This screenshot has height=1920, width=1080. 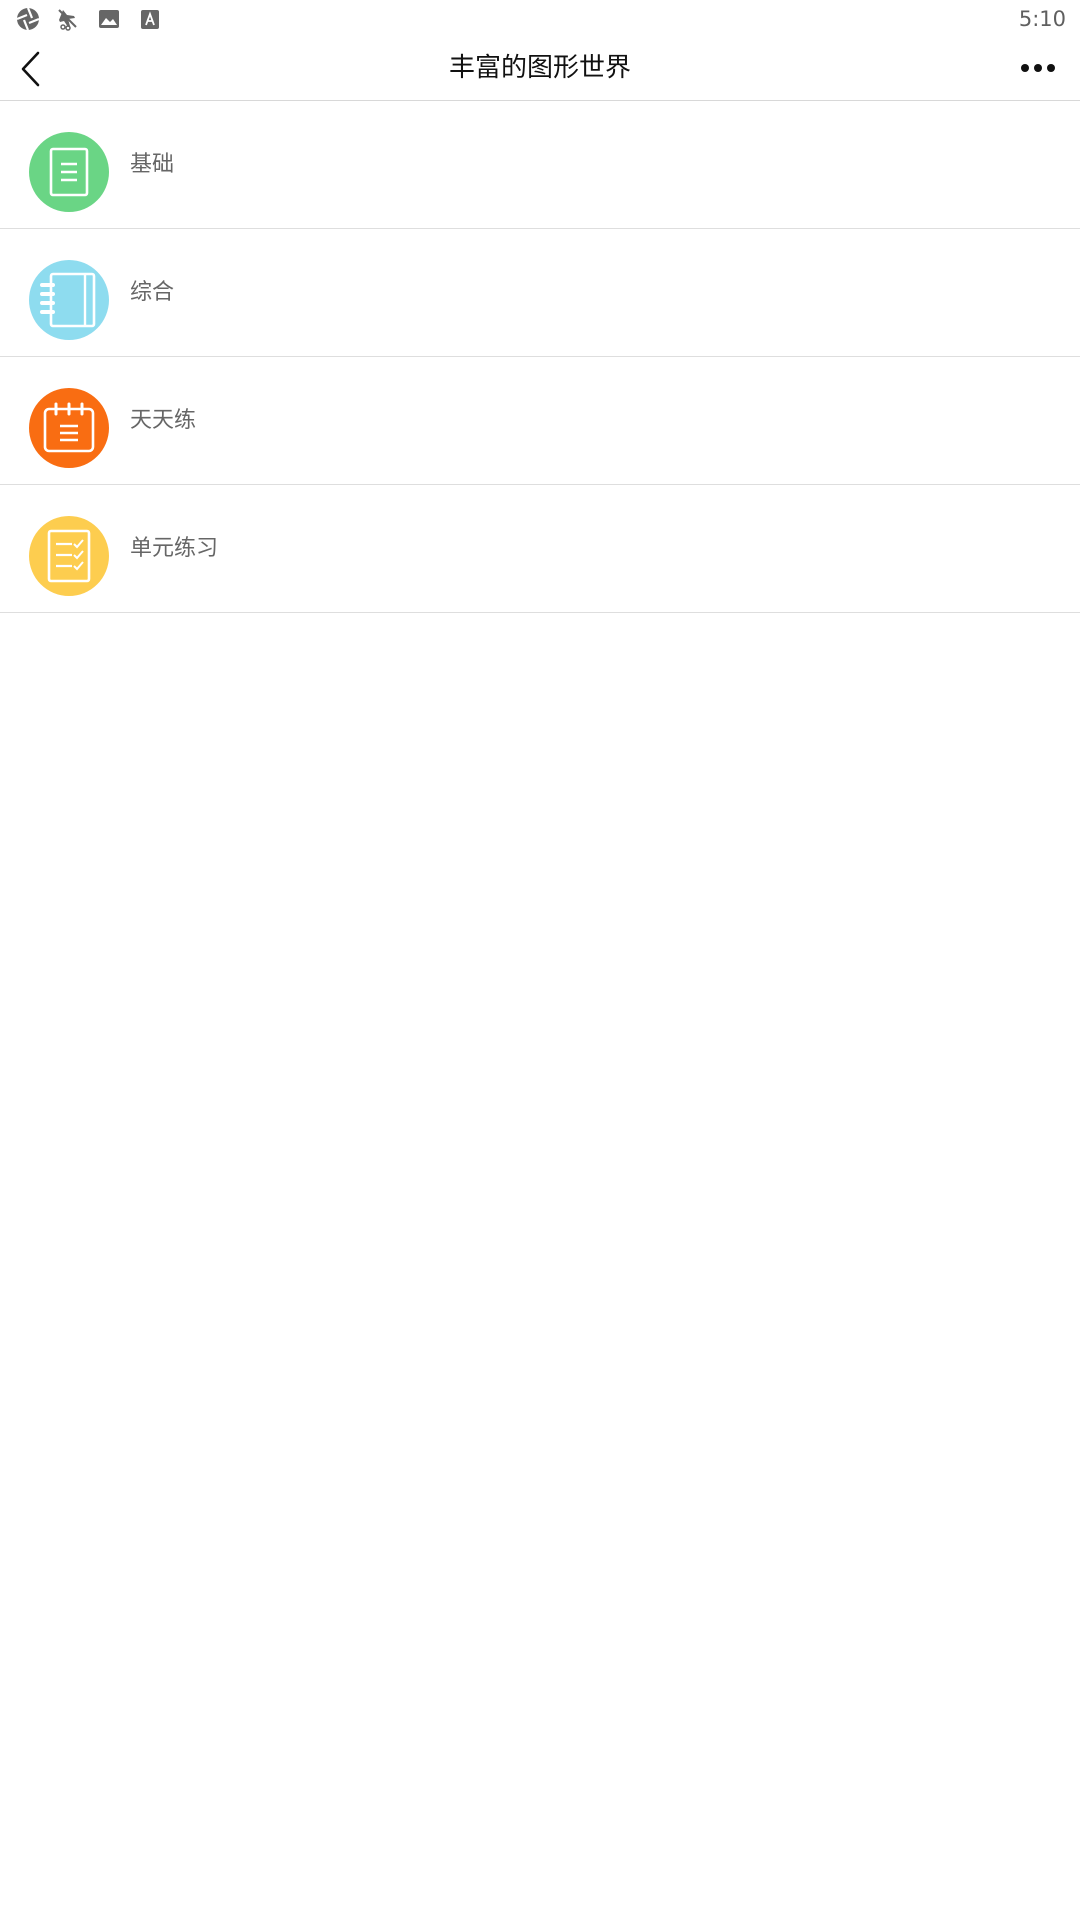 I want to click on list-item-comprehensive: 综合, so click(x=540, y=293).